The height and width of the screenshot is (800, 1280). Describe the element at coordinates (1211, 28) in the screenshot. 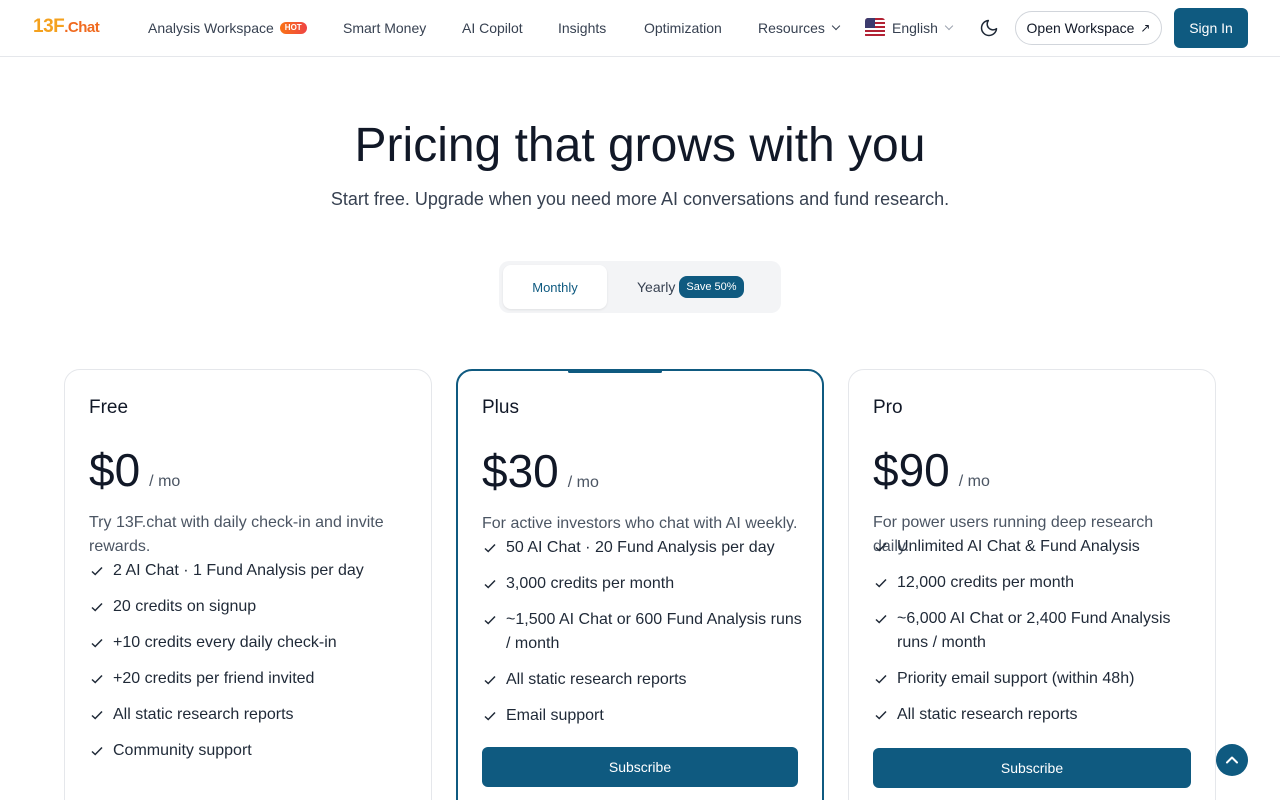

I see `sign-in-button: Sign In` at that location.